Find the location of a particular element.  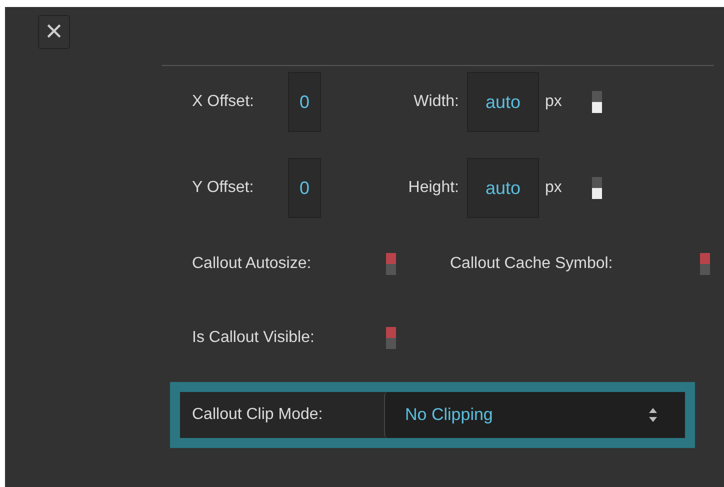

toggle-label: Is Callout Visible: is located at coordinates (254, 338).